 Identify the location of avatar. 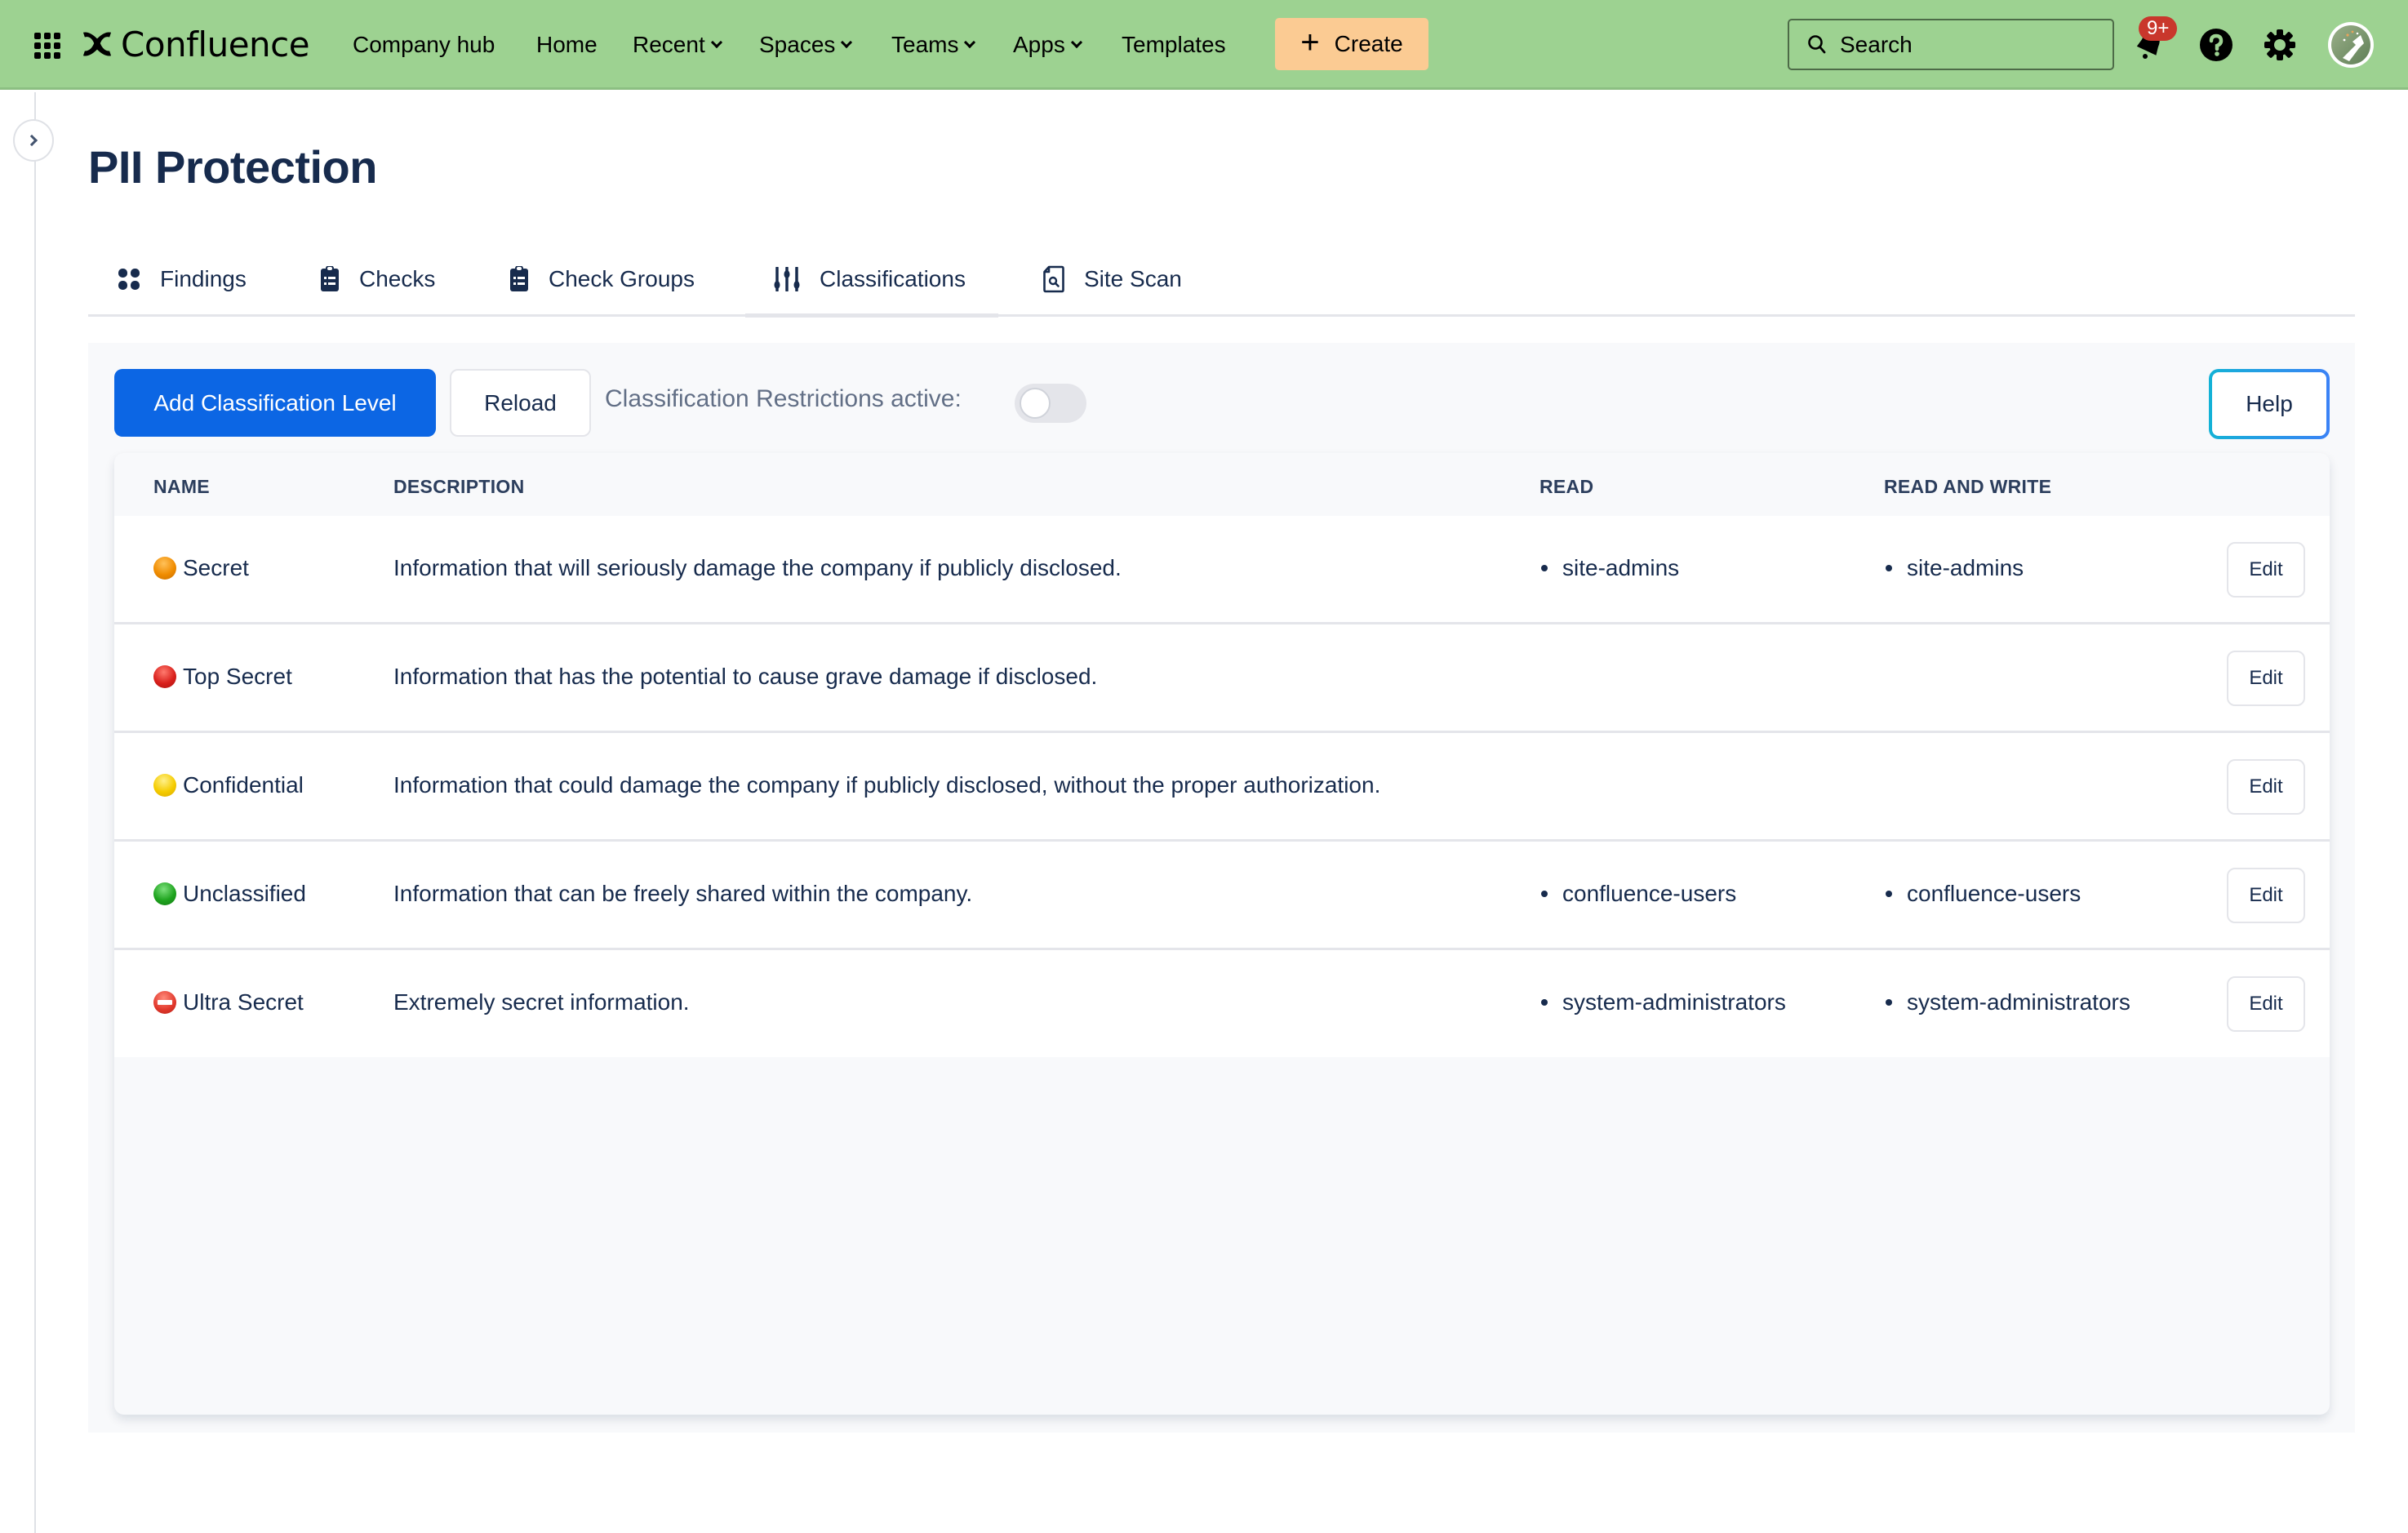
(2351, 45).